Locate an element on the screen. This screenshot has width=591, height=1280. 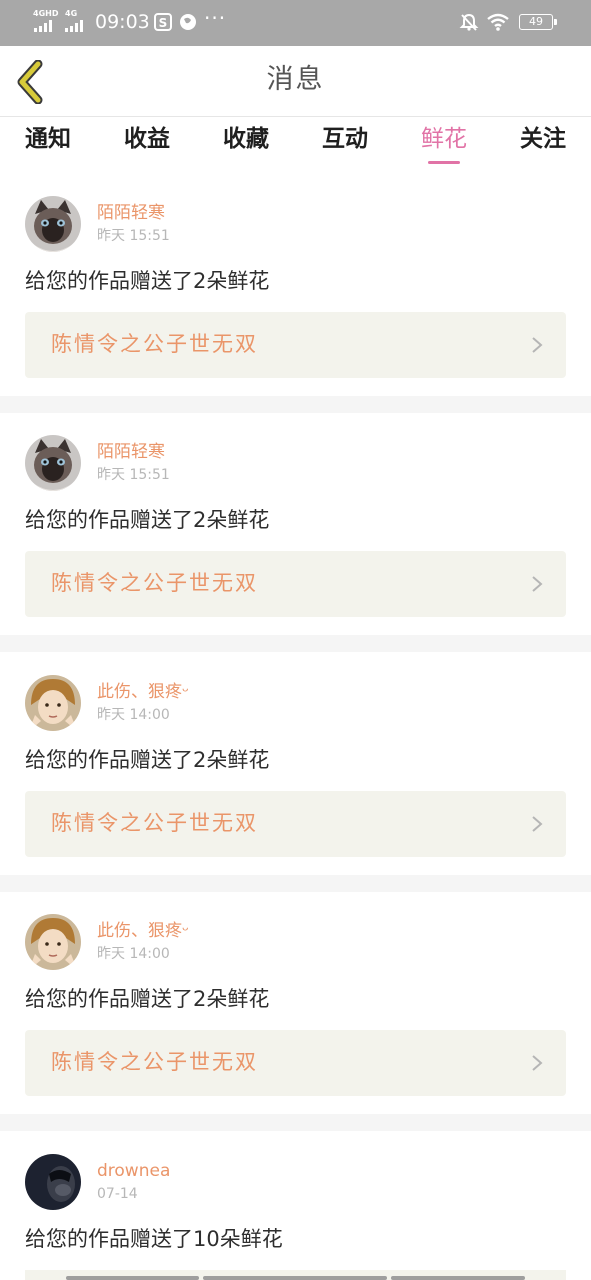
page-title: 消息 is located at coordinates (295, 79).